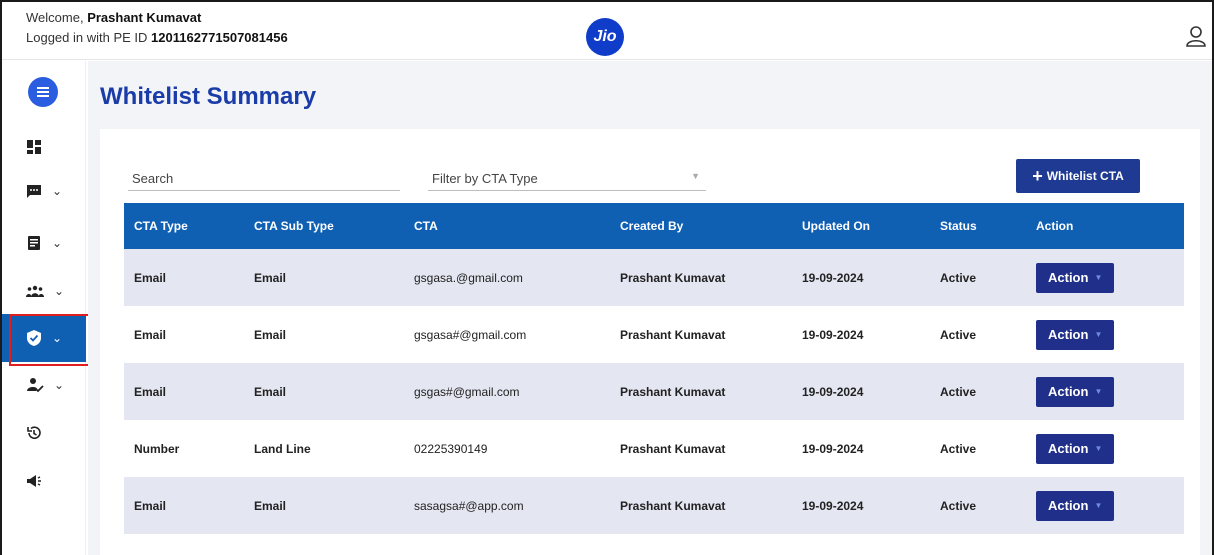 This screenshot has width=1214, height=555. Describe the element at coordinates (44, 191) in the screenshot. I see `sidebar-item-messages: ⌄` at that location.